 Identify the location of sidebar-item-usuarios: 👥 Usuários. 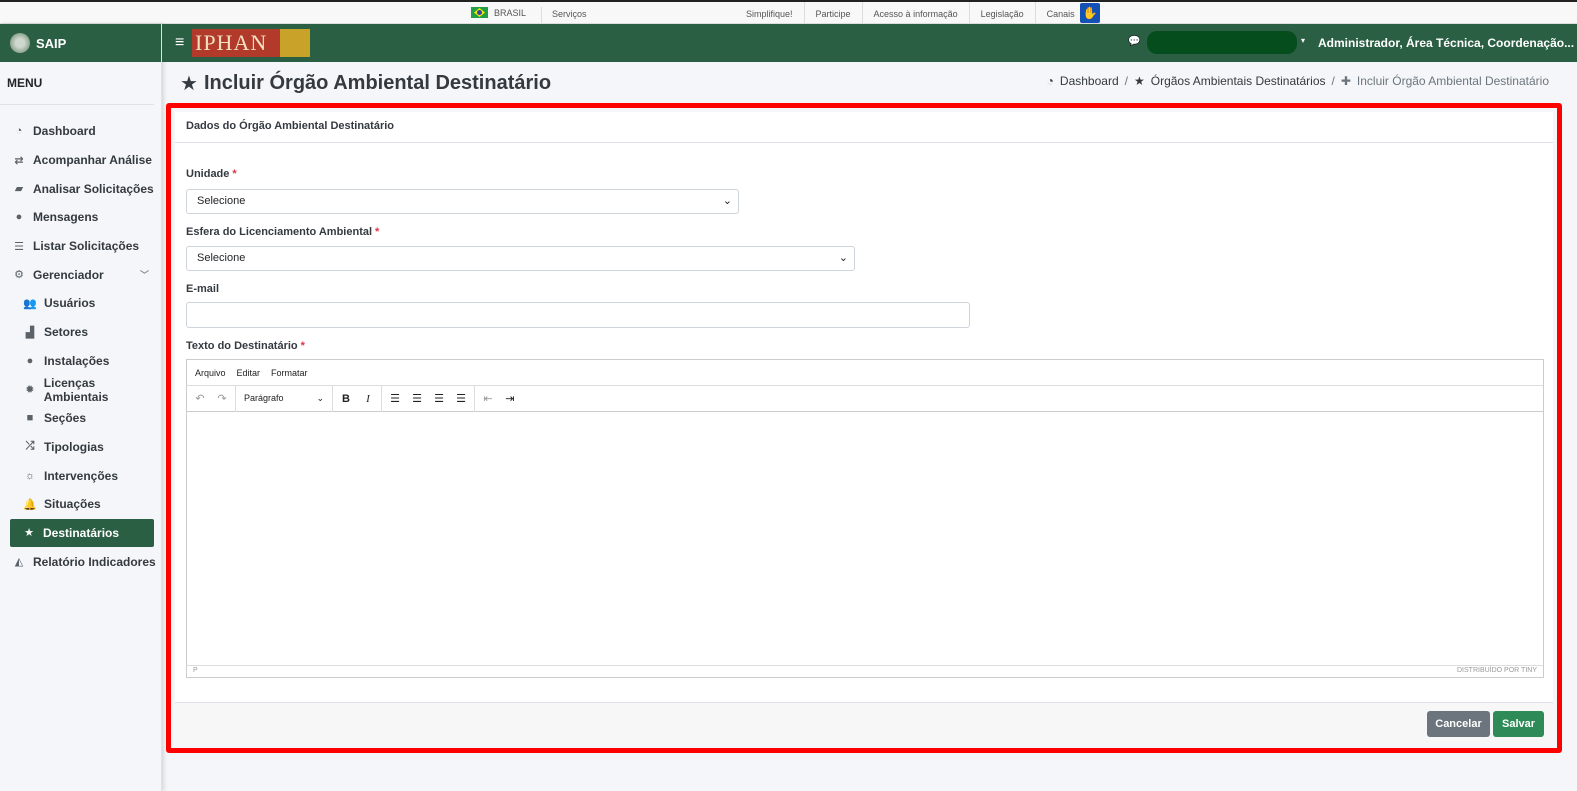
(80, 303).